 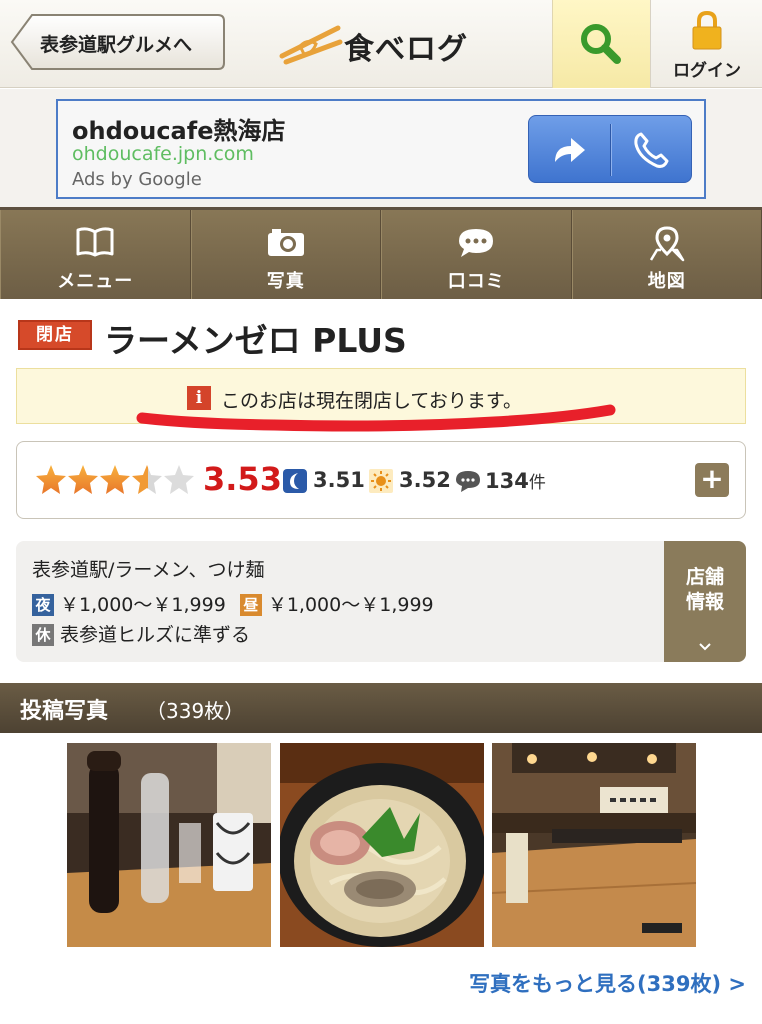 I want to click on condiments-photo-image, so click(x=169, y=845).